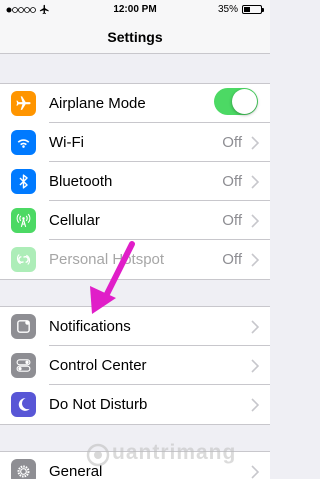 The width and height of the screenshot is (320, 479). What do you see at coordinates (23, 365) in the screenshot?
I see `toggles-icon` at bounding box center [23, 365].